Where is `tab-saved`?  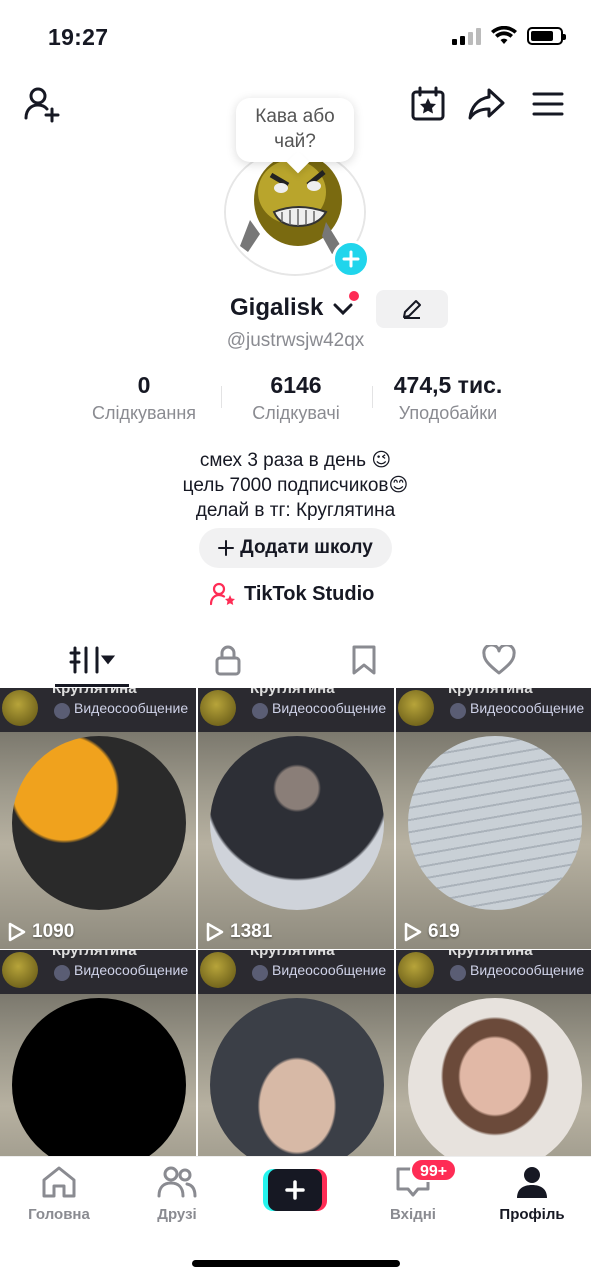
tab-saved is located at coordinates (364, 660).